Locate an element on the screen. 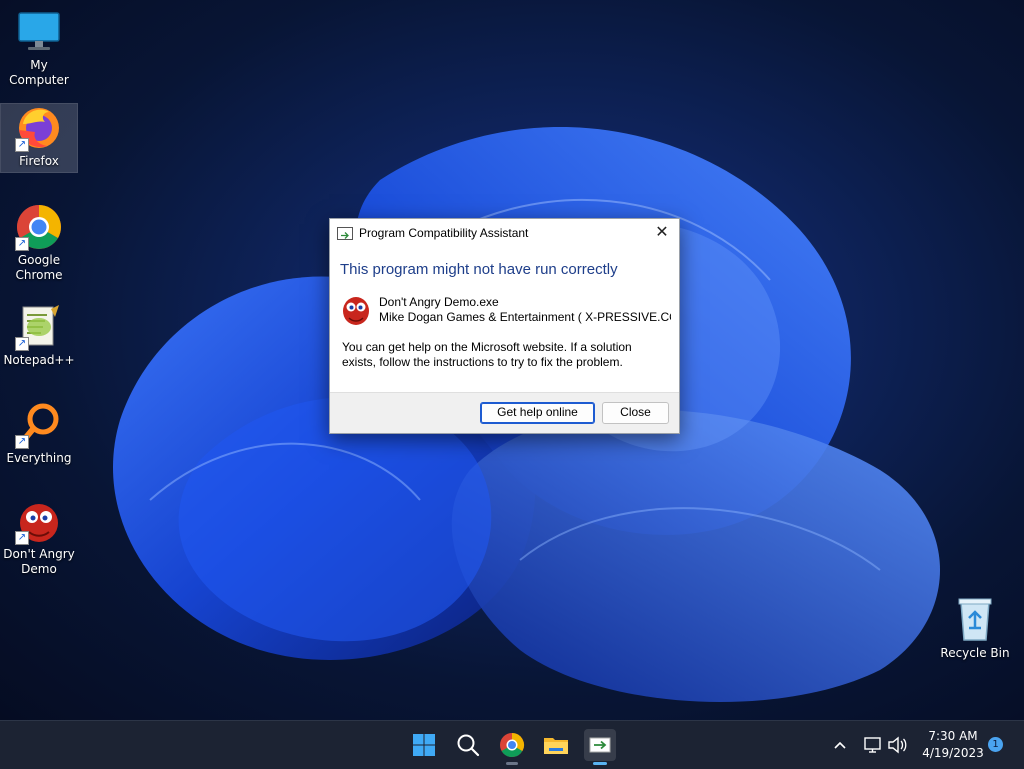  red-creature-icon is located at coordinates (356, 310).